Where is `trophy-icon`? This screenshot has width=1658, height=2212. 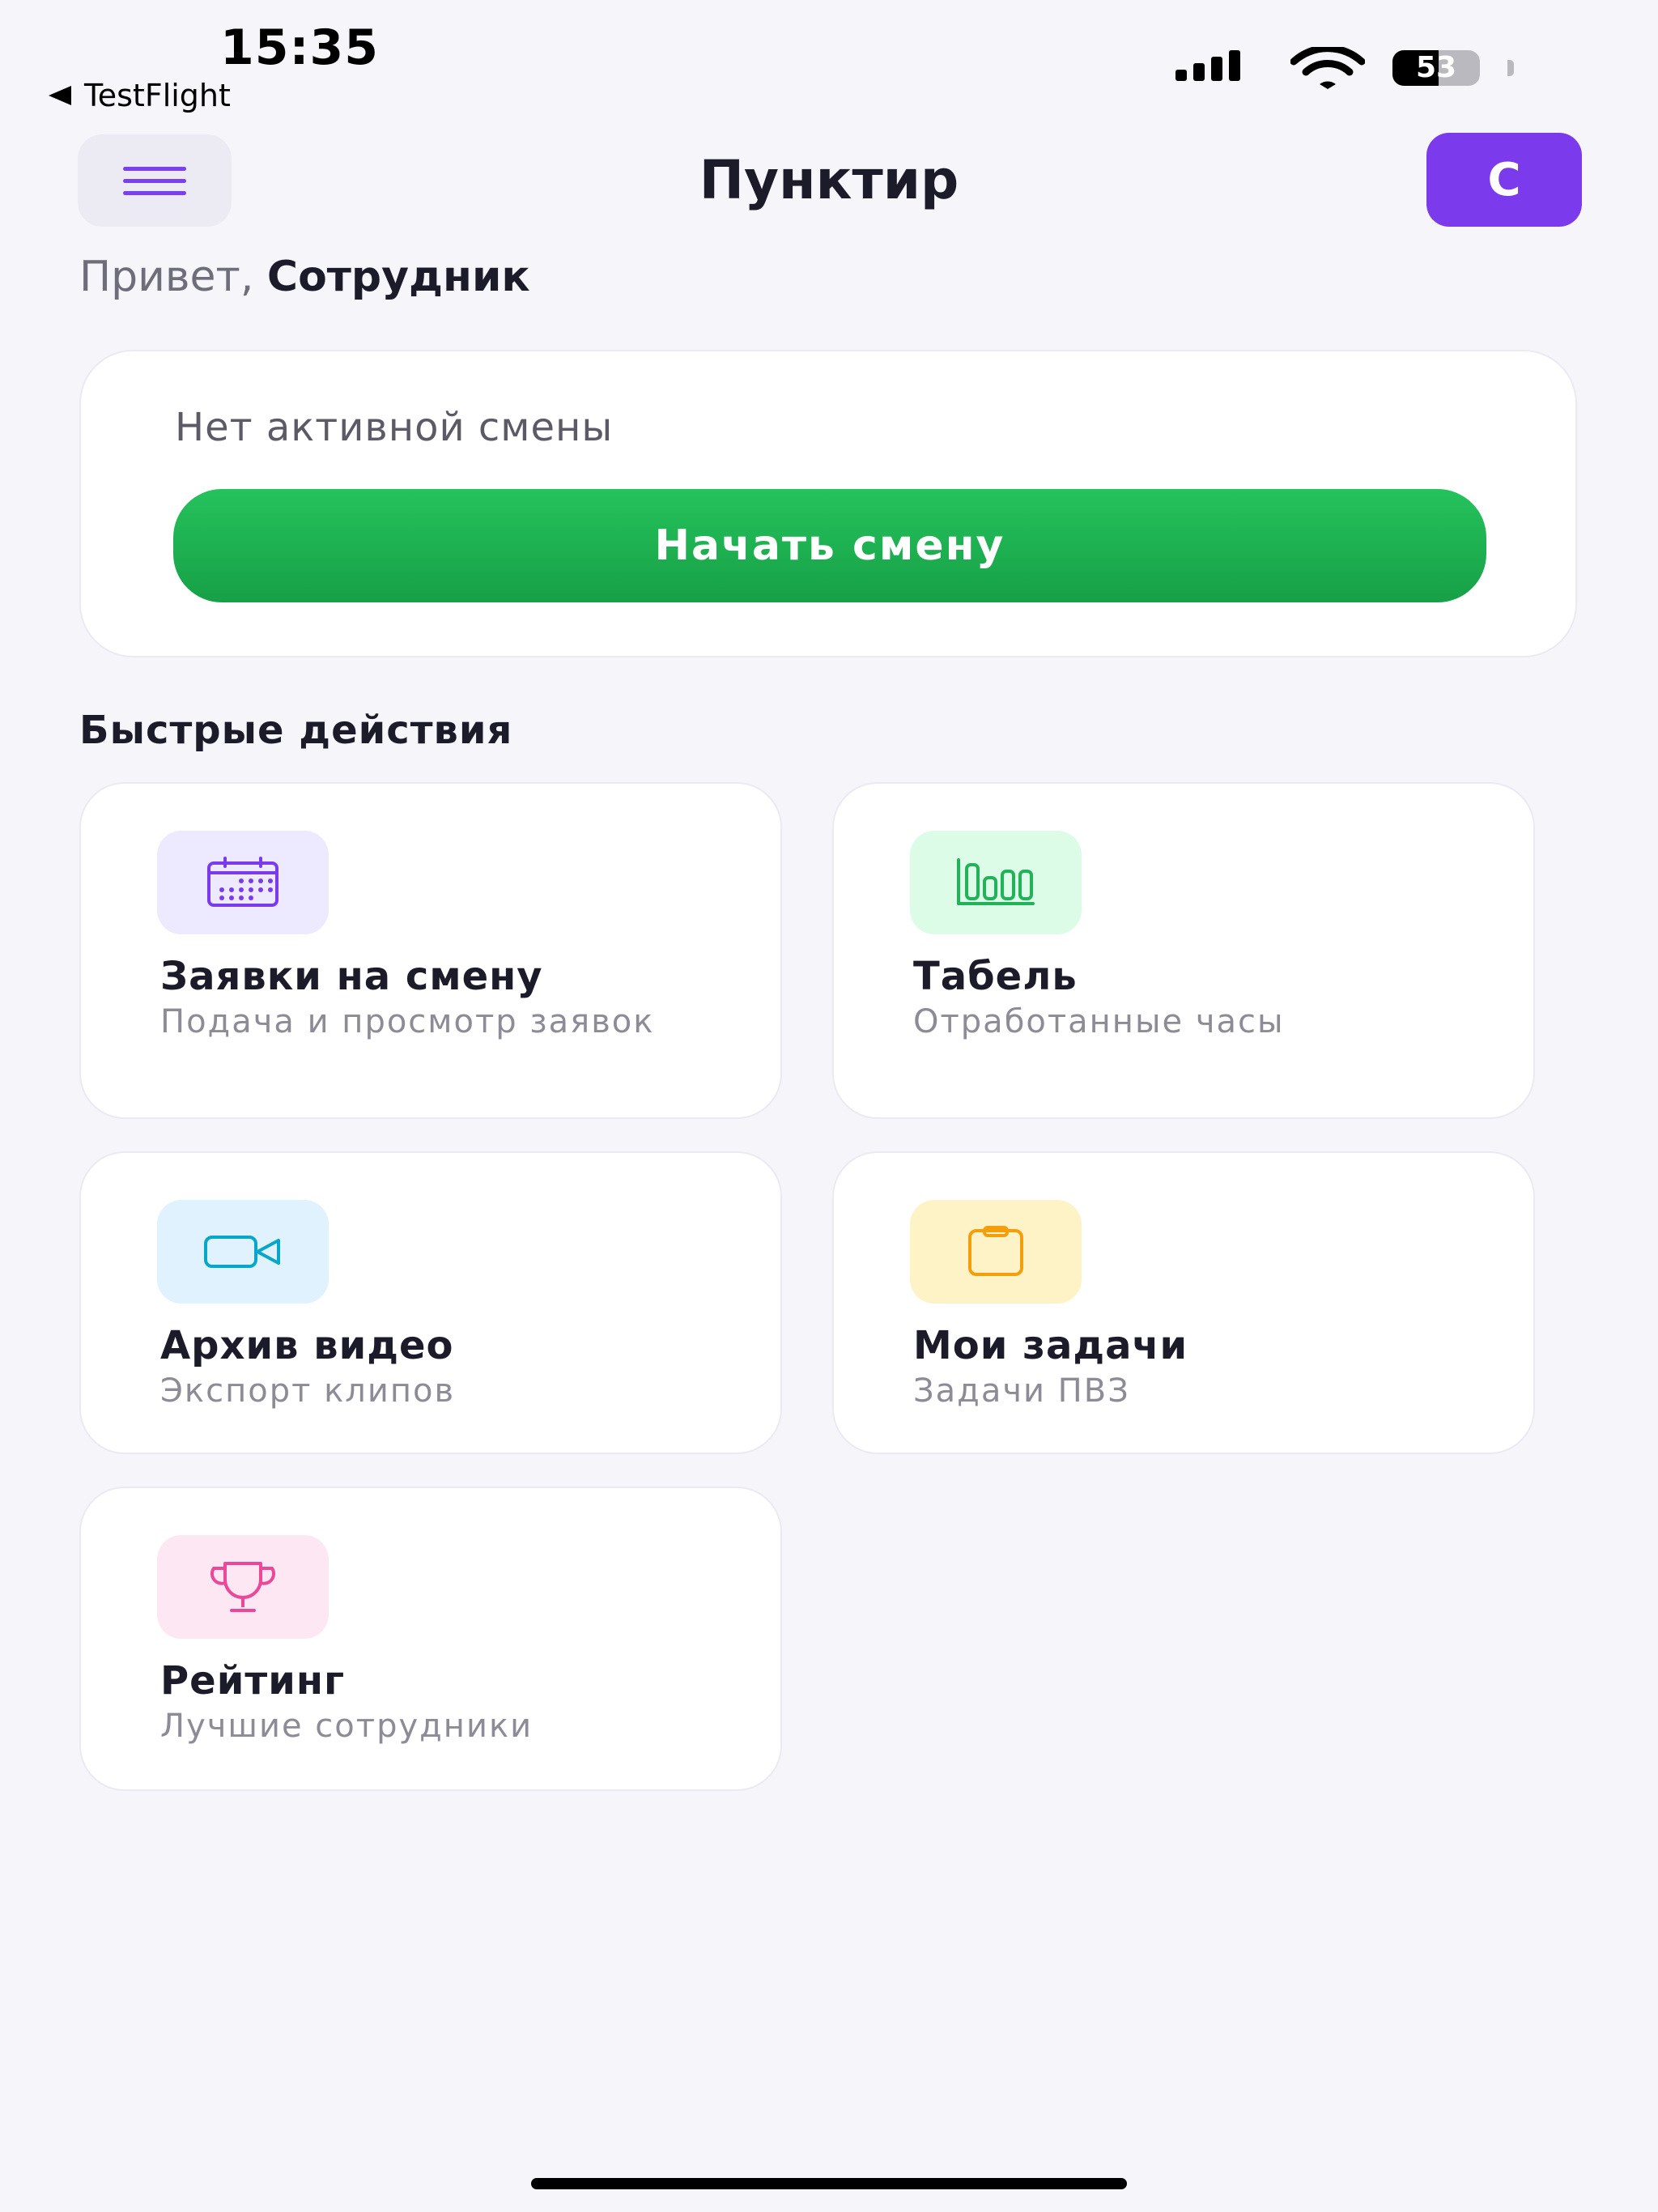 trophy-icon is located at coordinates (242, 1587).